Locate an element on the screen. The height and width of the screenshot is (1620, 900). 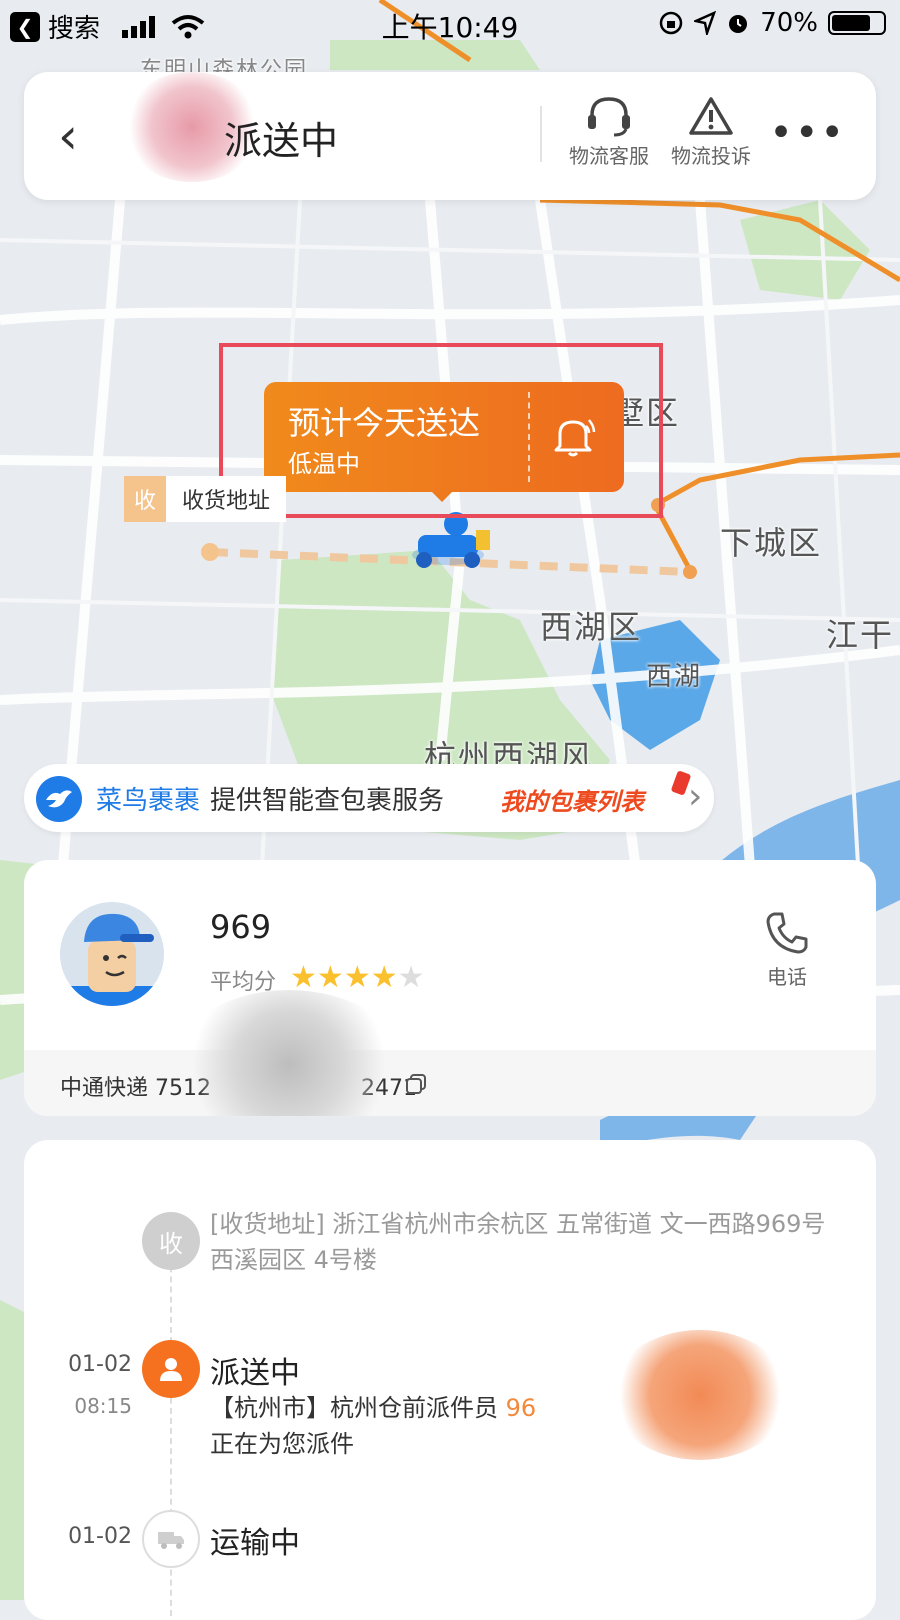
rating-stars: ★★★★★ is located at coordinates (357, 977).